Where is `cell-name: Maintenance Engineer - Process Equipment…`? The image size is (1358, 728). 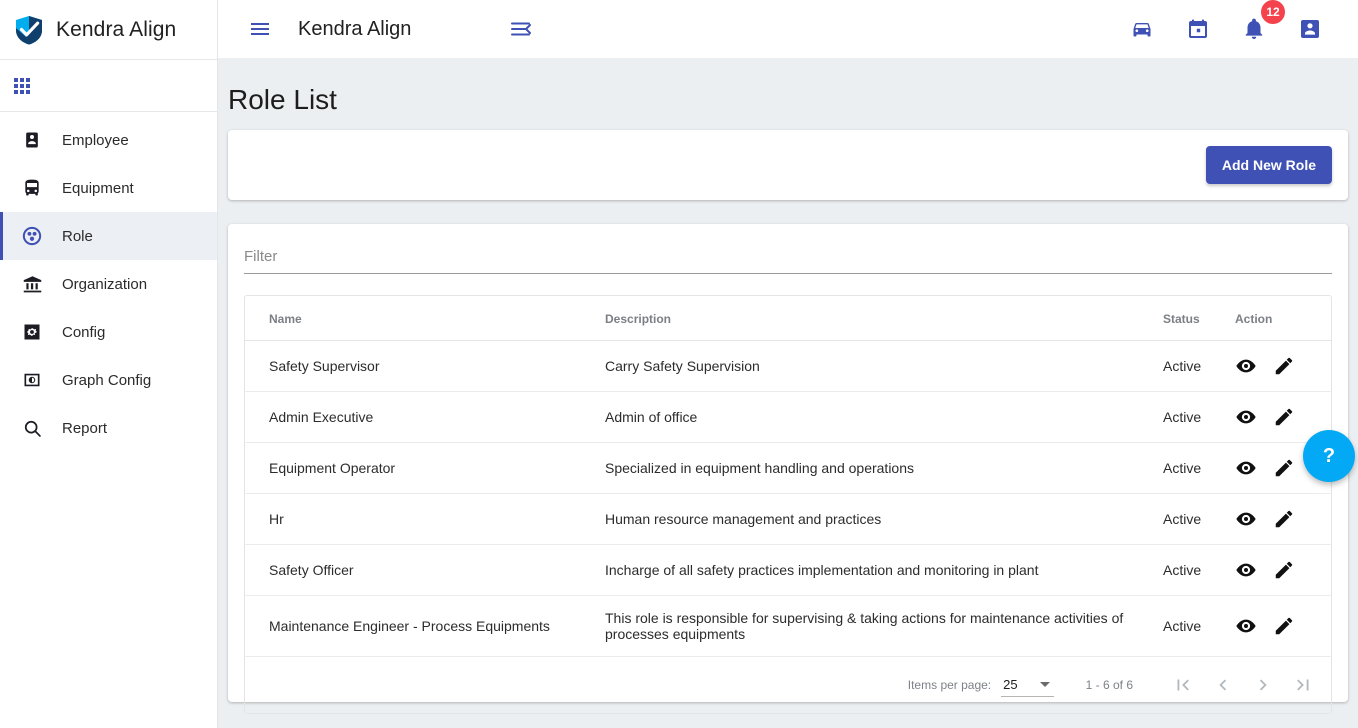 cell-name: Maintenance Engineer - Process Equipment… is located at coordinates (425, 626).